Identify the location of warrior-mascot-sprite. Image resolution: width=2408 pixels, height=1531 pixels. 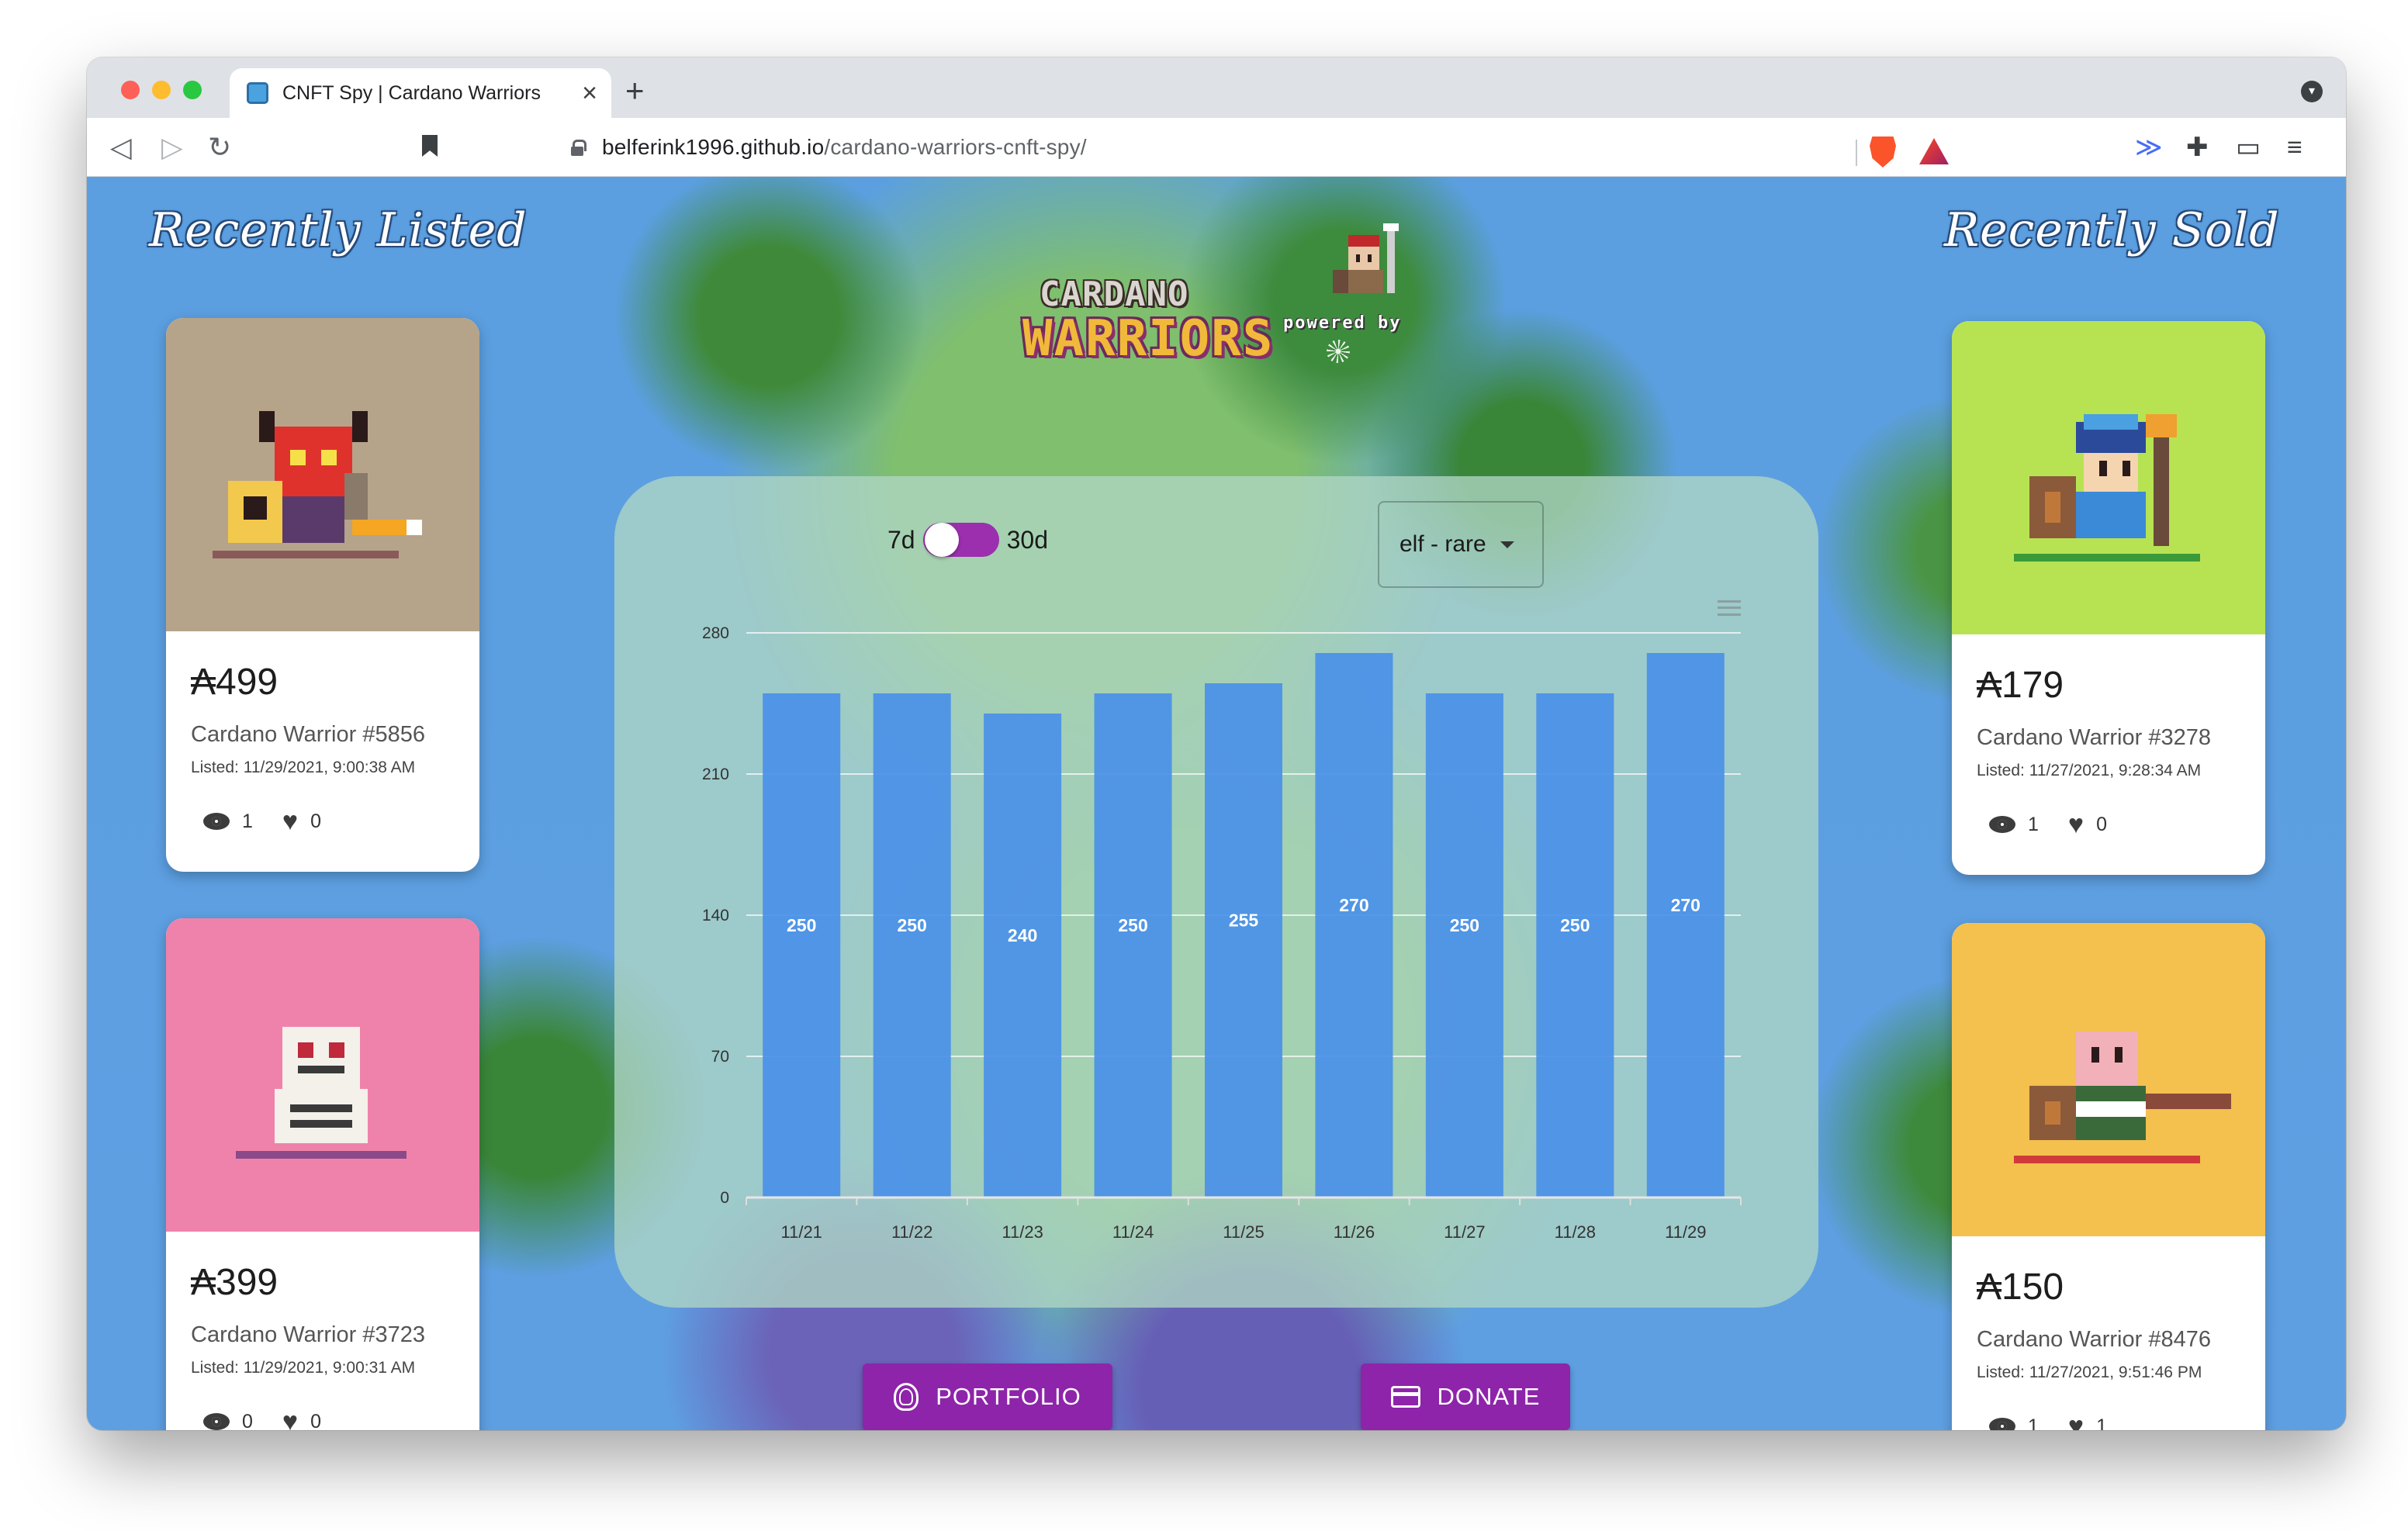
(1366, 258).